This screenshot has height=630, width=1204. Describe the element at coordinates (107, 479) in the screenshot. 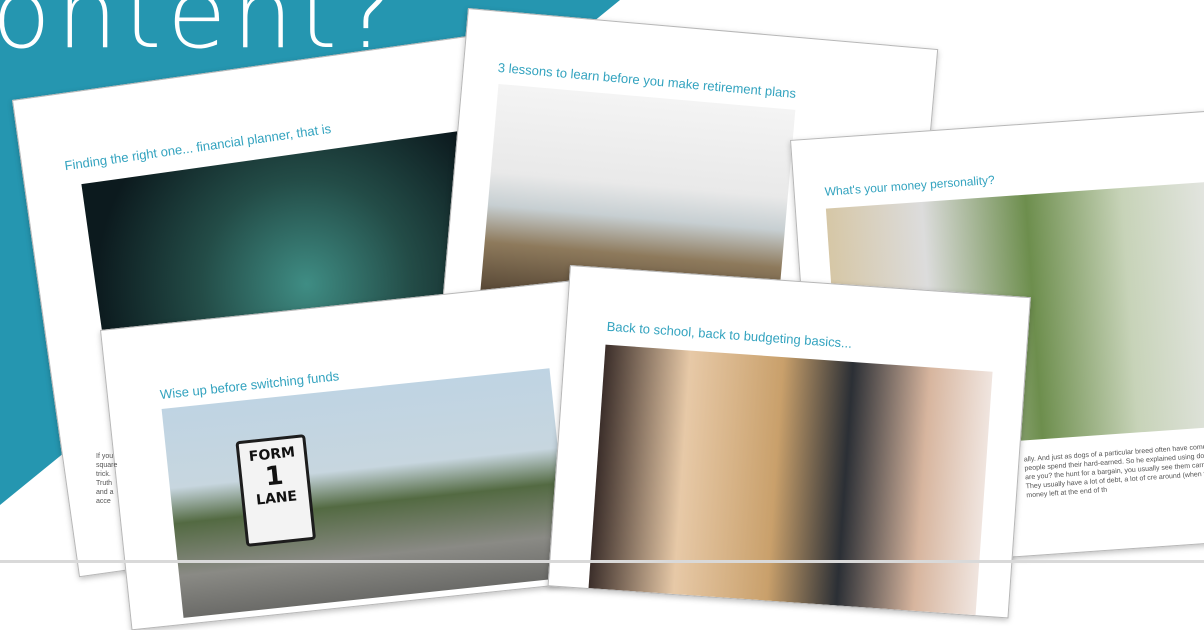

I see `planner-card-text-snippet: If you square trick. Truth and a acce` at that location.